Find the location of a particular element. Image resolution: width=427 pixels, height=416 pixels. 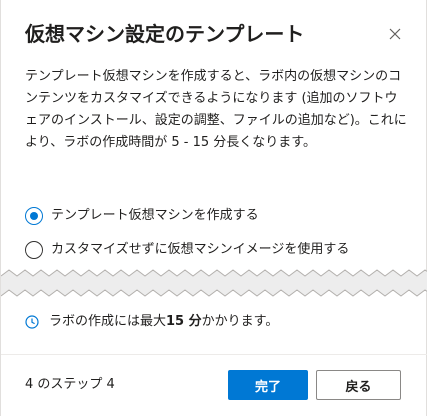

close-icon is located at coordinates (395, 34).